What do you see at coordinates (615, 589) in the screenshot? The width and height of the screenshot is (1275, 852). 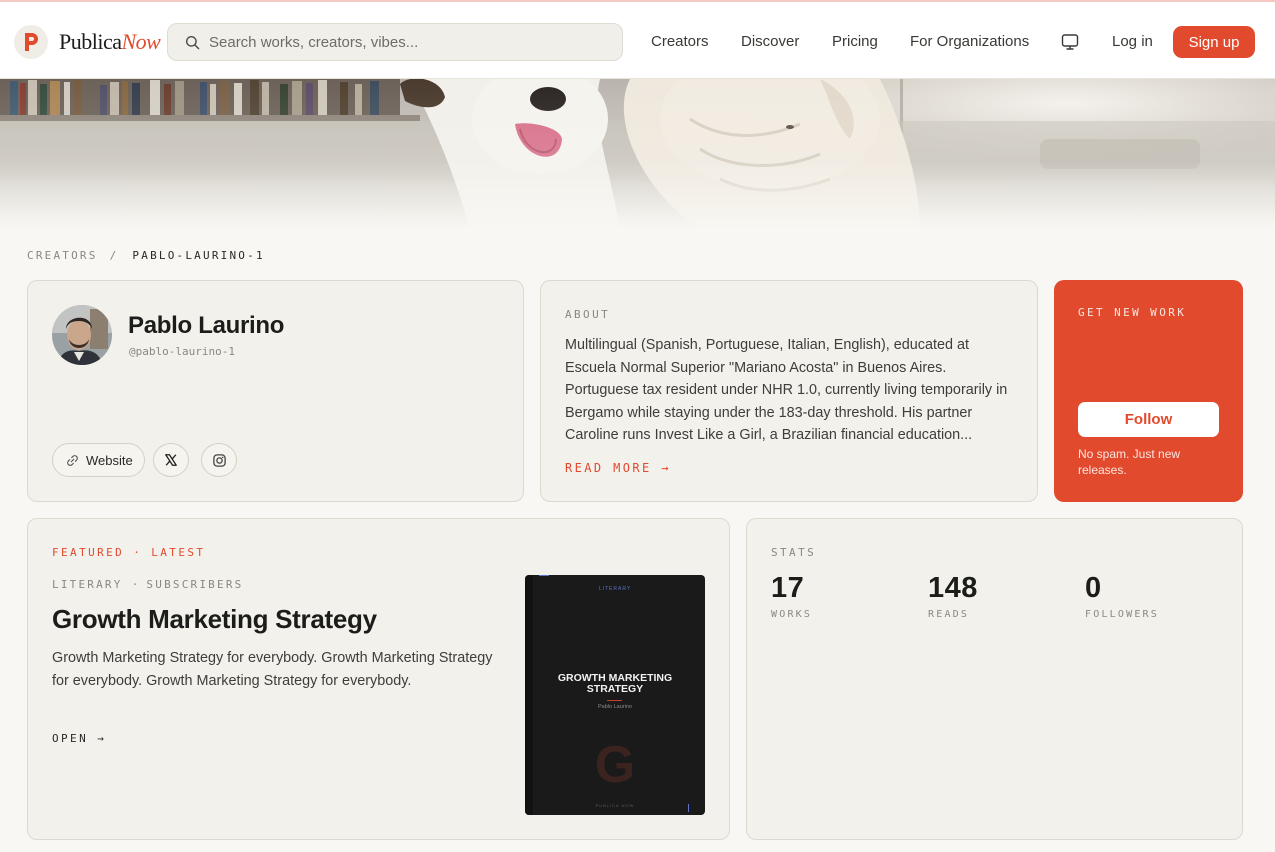 I see `cover-category: LITERARY` at bounding box center [615, 589].